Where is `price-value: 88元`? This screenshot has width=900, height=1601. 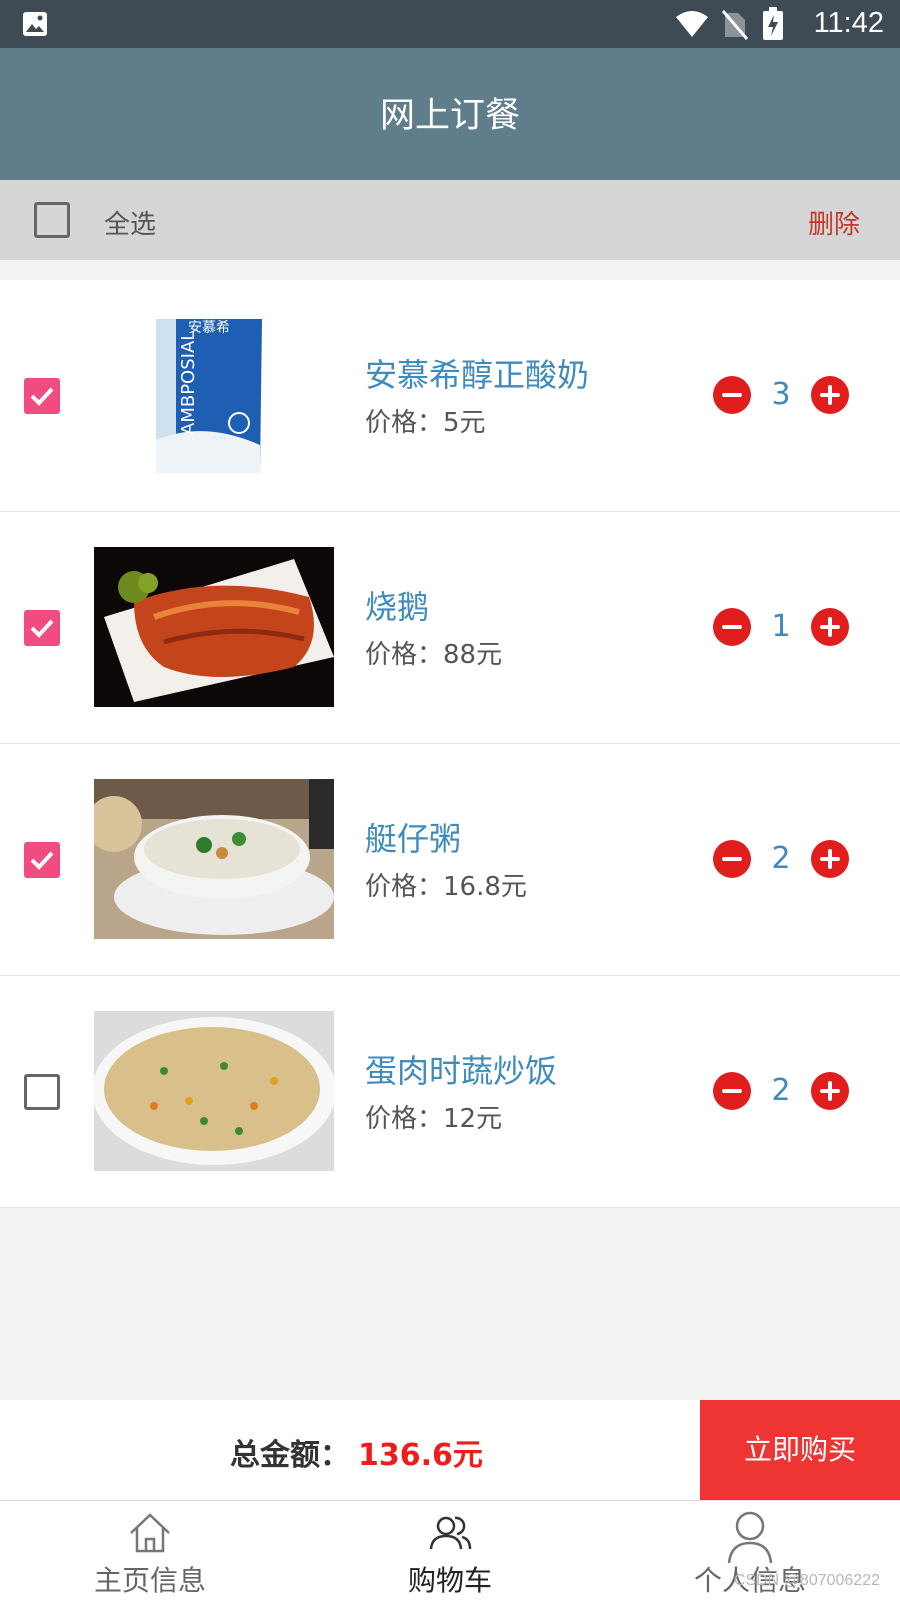
price-value: 88元 is located at coordinates (473, 655).